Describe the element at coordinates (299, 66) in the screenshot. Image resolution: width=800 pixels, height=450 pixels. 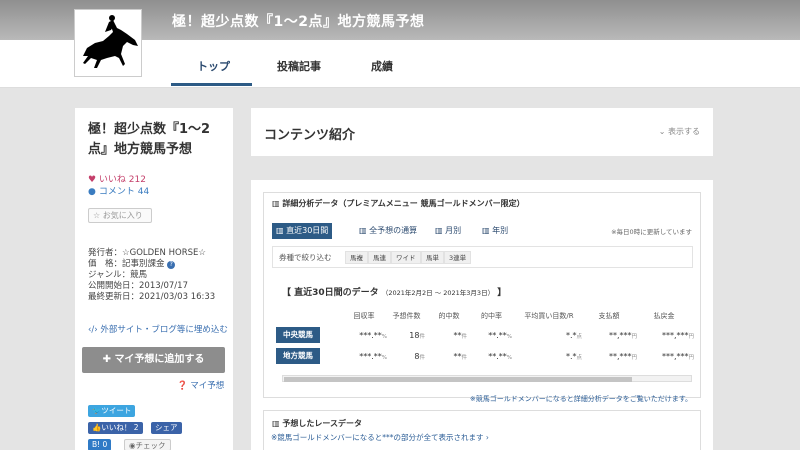
I see `tab-posts: 投稿記事` at that location.